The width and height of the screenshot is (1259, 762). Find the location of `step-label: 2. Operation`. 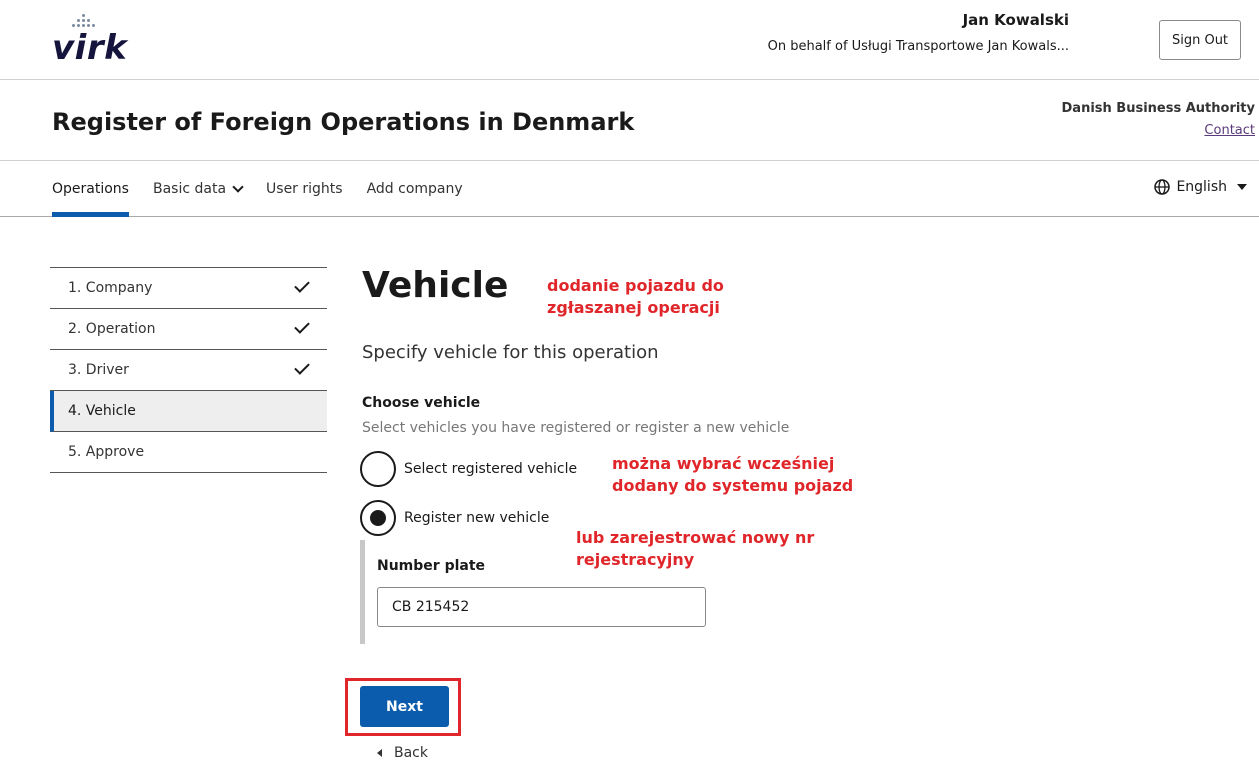

step-label: 2. Operation is located at coordinates (112, 329).